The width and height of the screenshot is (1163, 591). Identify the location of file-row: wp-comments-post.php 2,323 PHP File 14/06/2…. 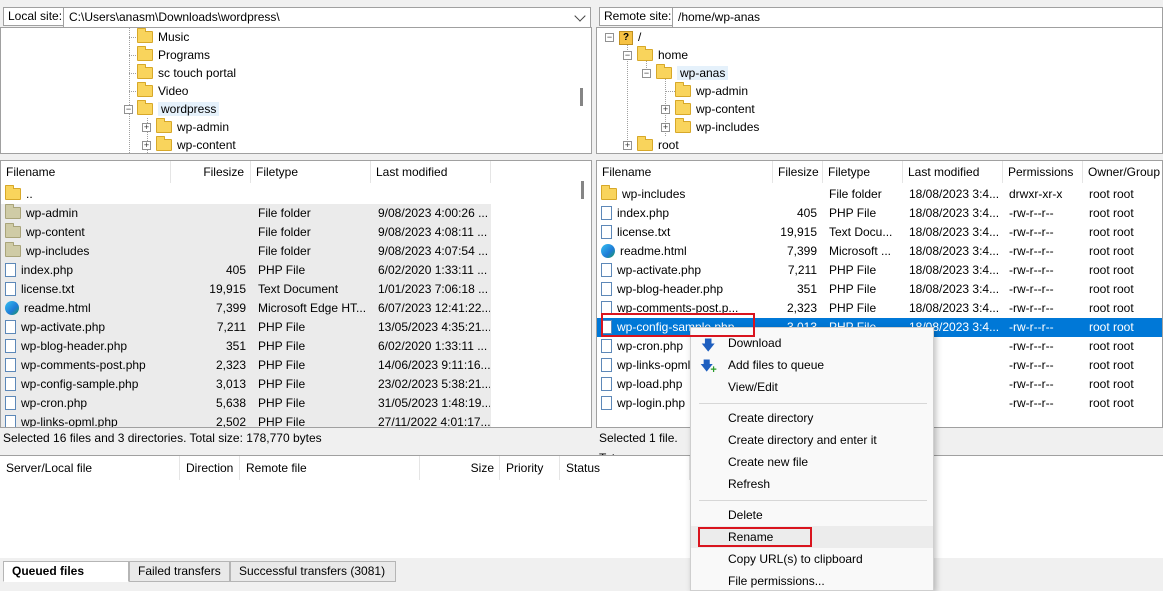
(246, 365).